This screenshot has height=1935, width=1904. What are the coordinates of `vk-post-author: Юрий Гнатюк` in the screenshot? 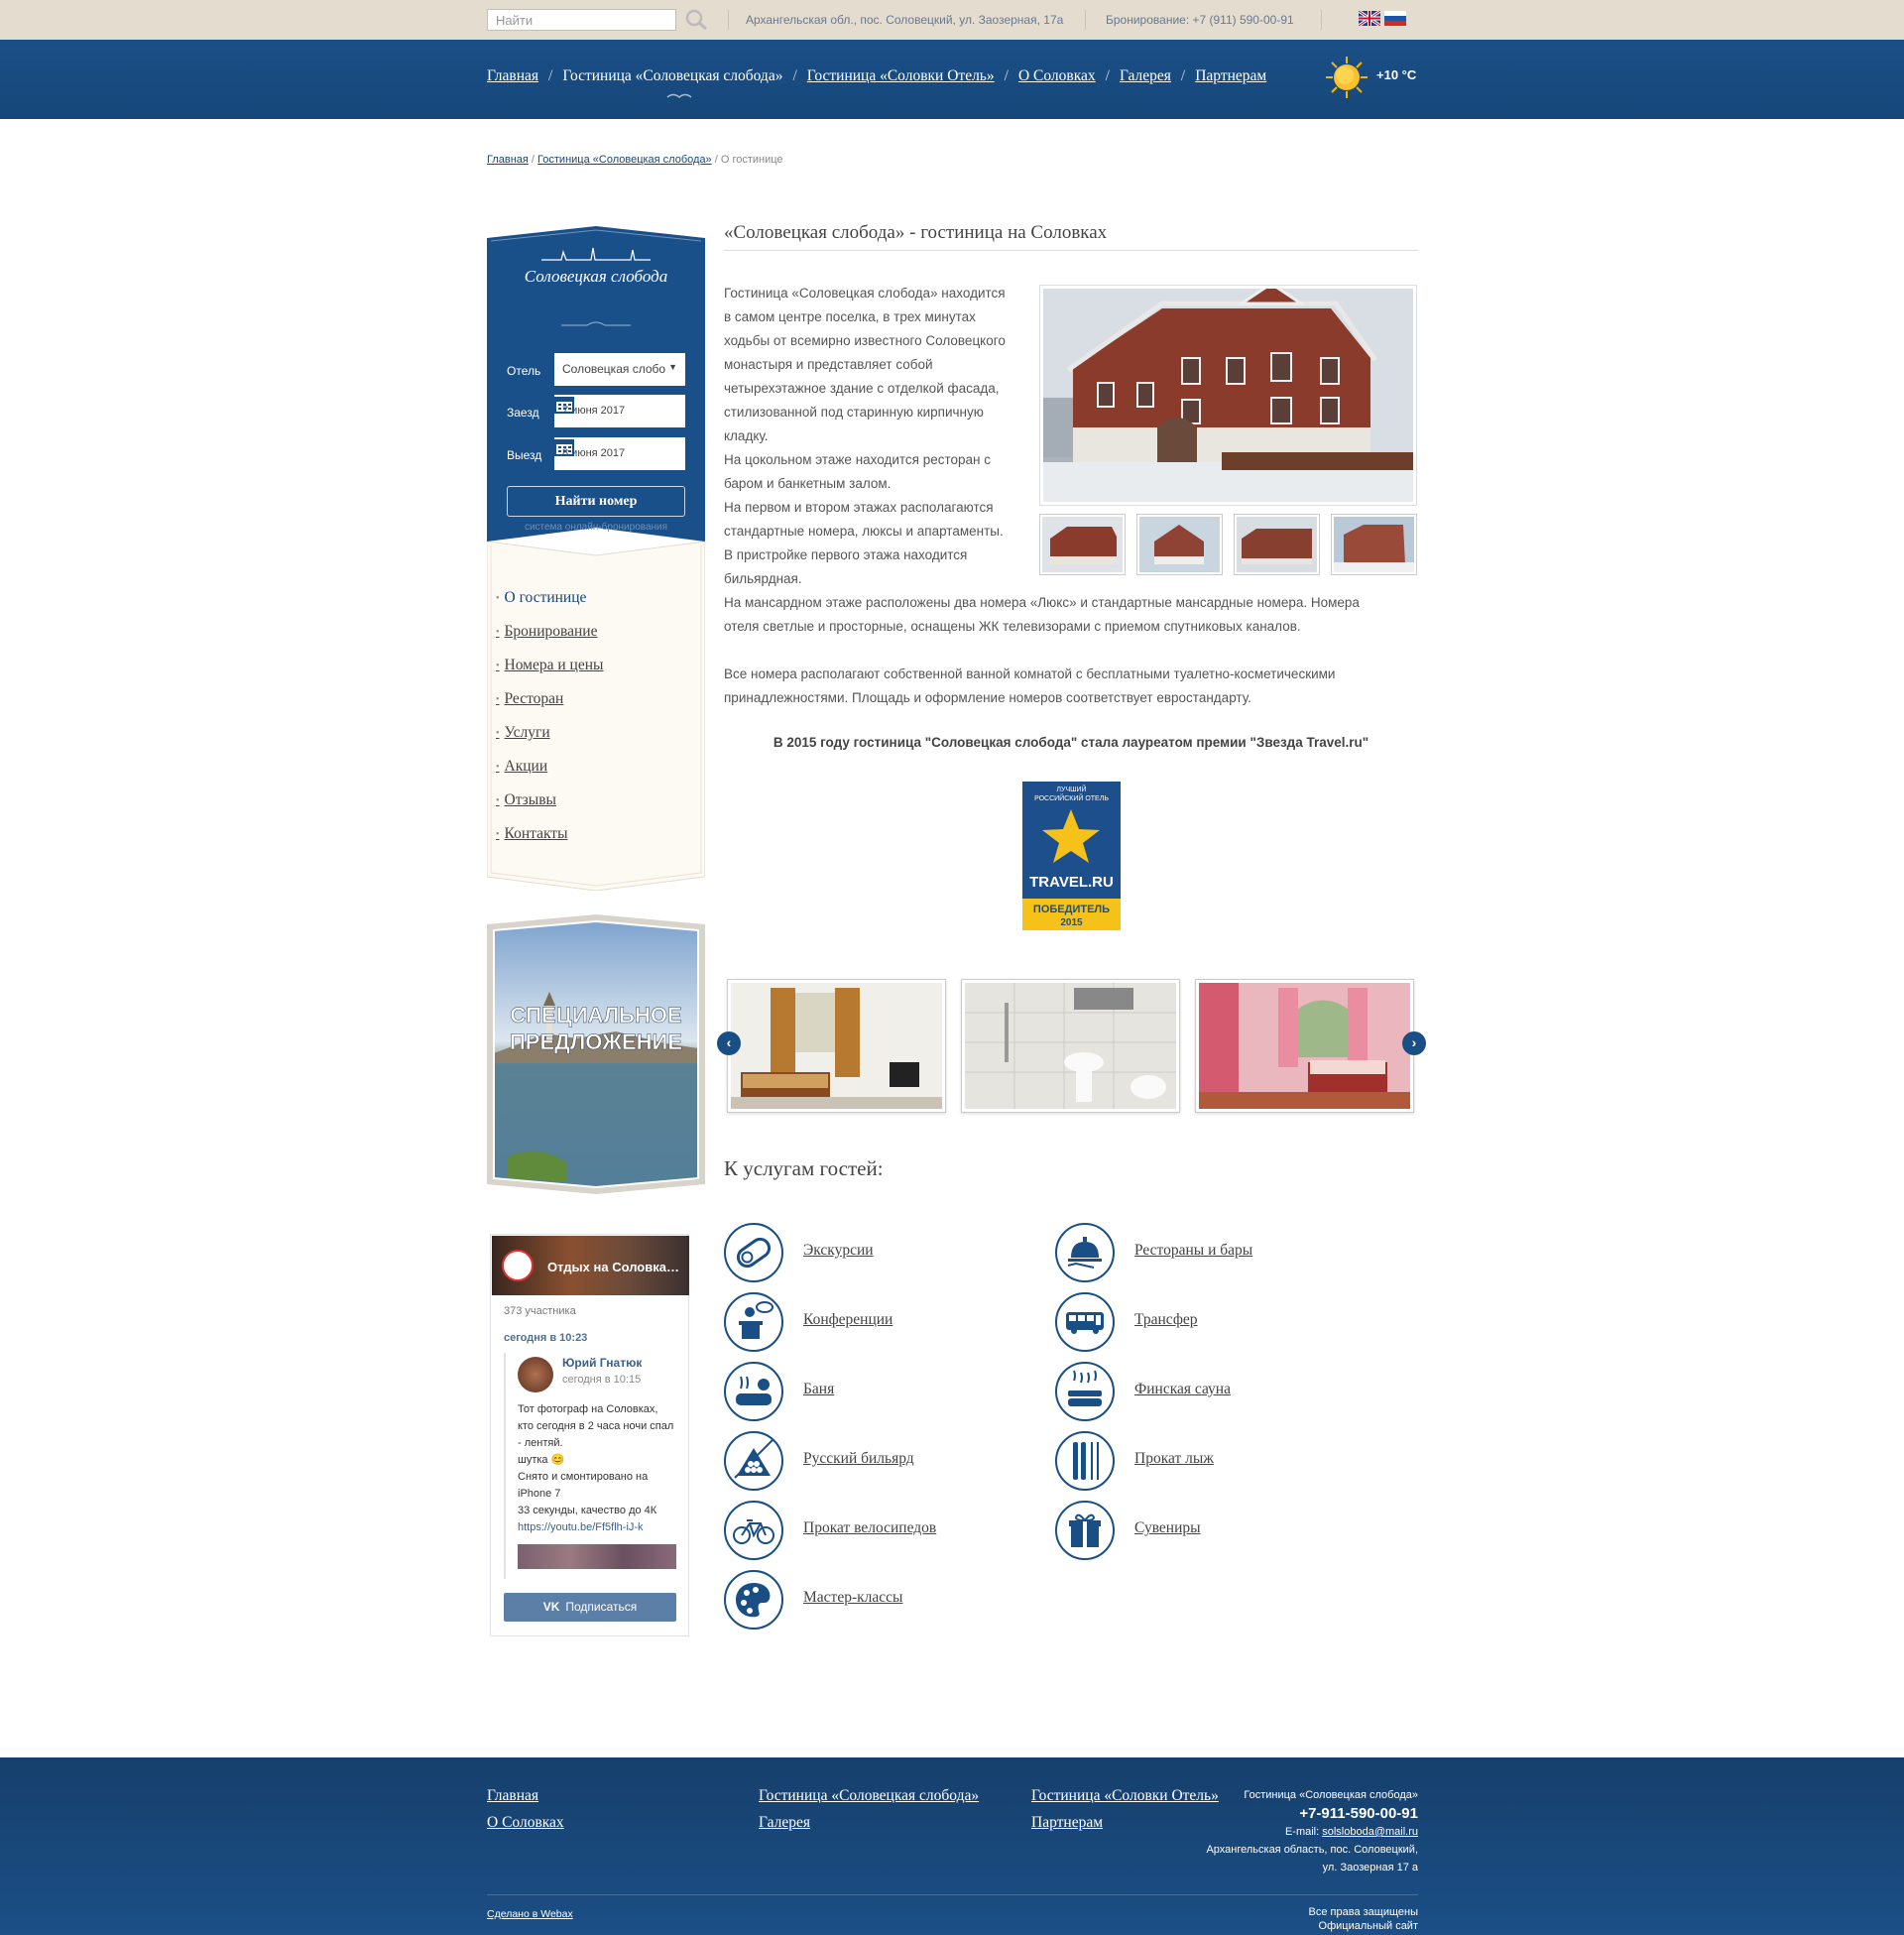 It's located at (602, 1363).